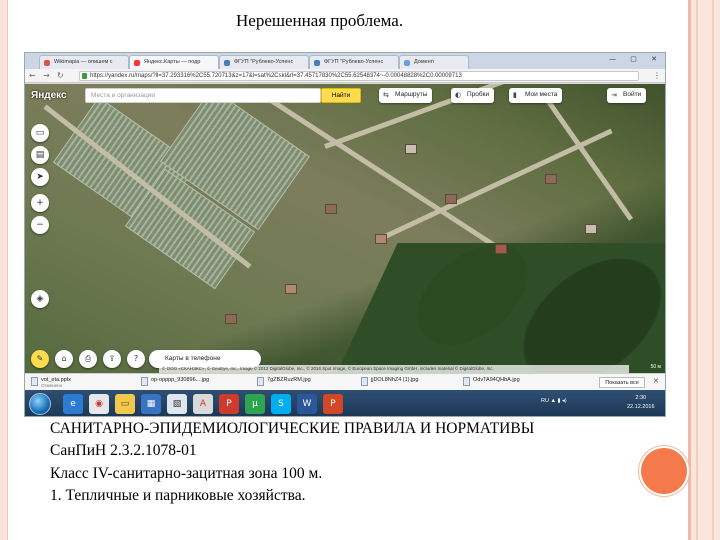  What do you see at coordinates (125, 404) in the screenshot?
I see `folder-icon: ▭` at bounding box center [125, 404].